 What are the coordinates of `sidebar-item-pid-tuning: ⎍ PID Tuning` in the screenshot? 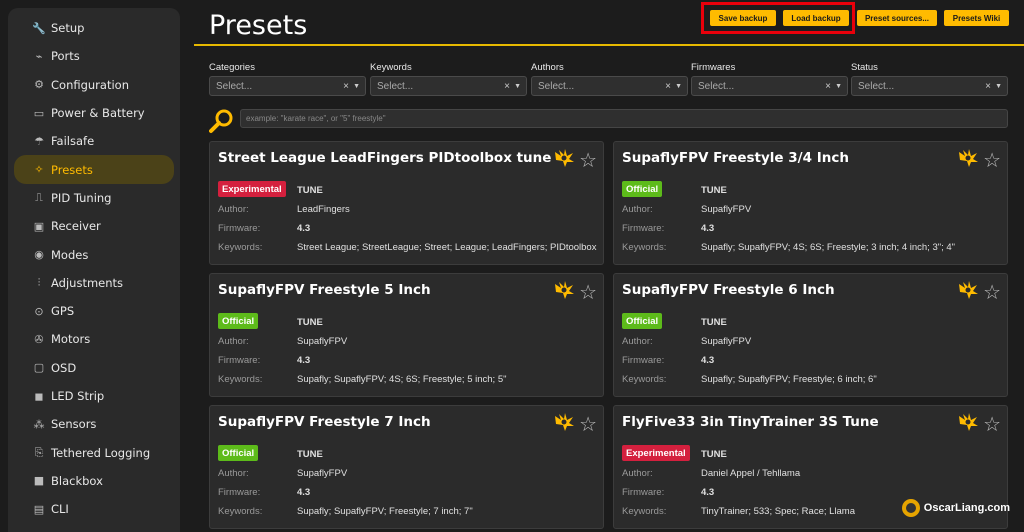 It's located at (94, 198).